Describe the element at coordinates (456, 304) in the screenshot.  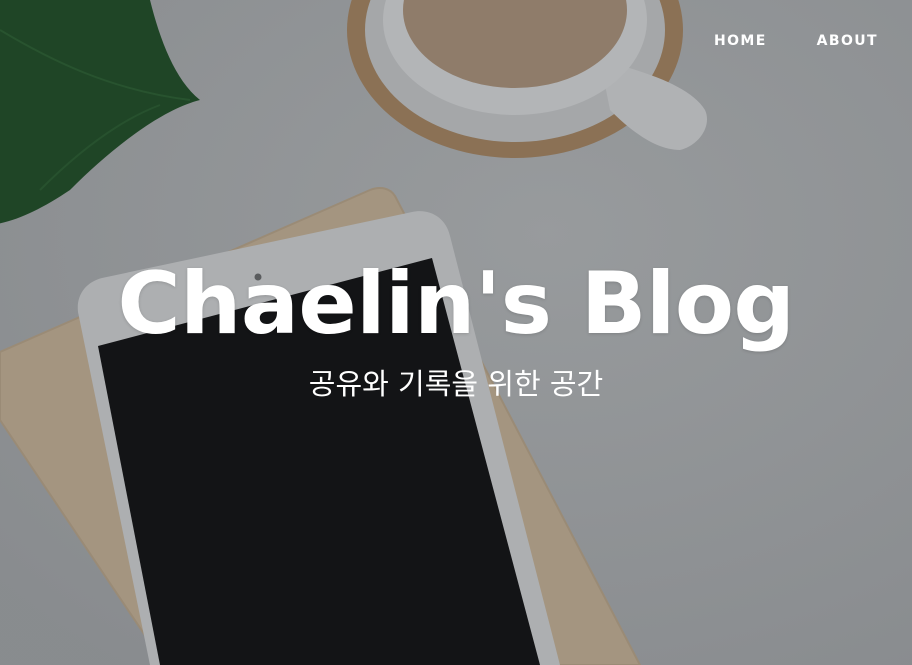
I see `site-title: Chaelin's Blog` at that location.